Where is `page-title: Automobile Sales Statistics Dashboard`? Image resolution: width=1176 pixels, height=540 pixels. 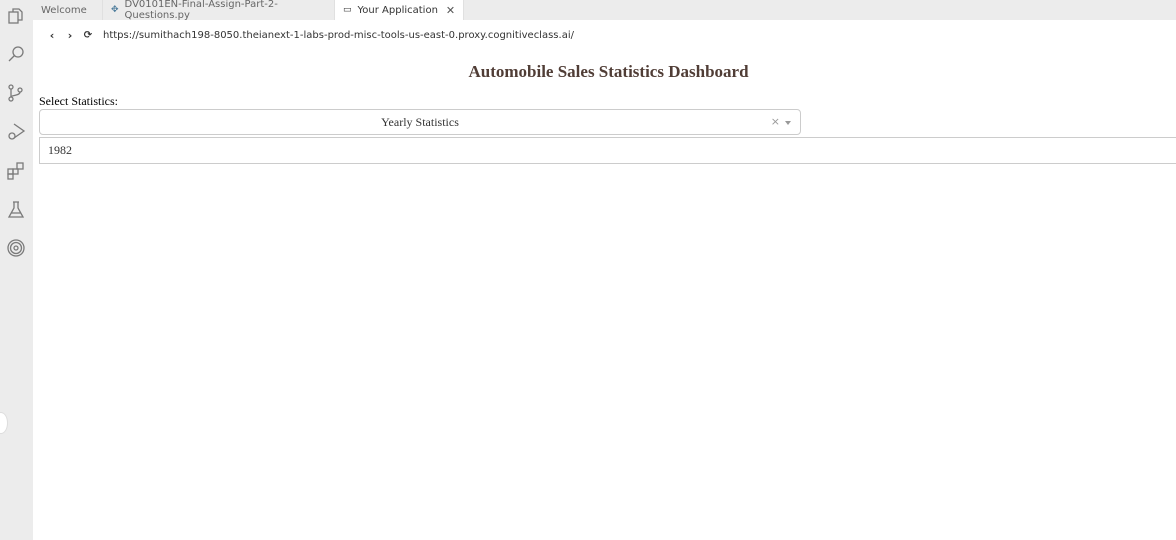 page-title: Automobile Sales Statistics Dashboard is located at coordinates (608, 71).